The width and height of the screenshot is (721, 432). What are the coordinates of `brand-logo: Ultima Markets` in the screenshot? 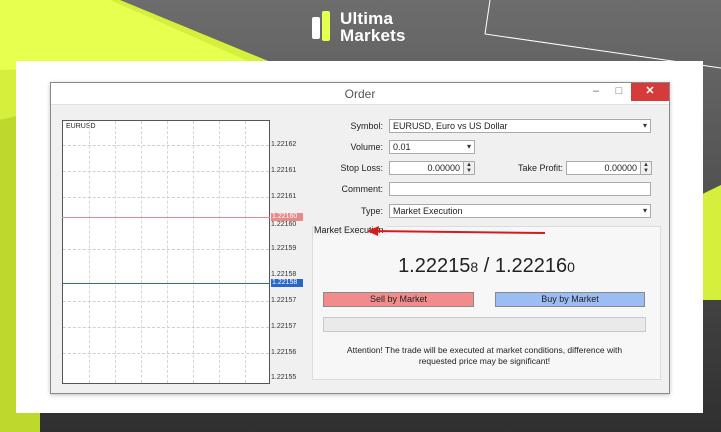 It's located at (359, 27).